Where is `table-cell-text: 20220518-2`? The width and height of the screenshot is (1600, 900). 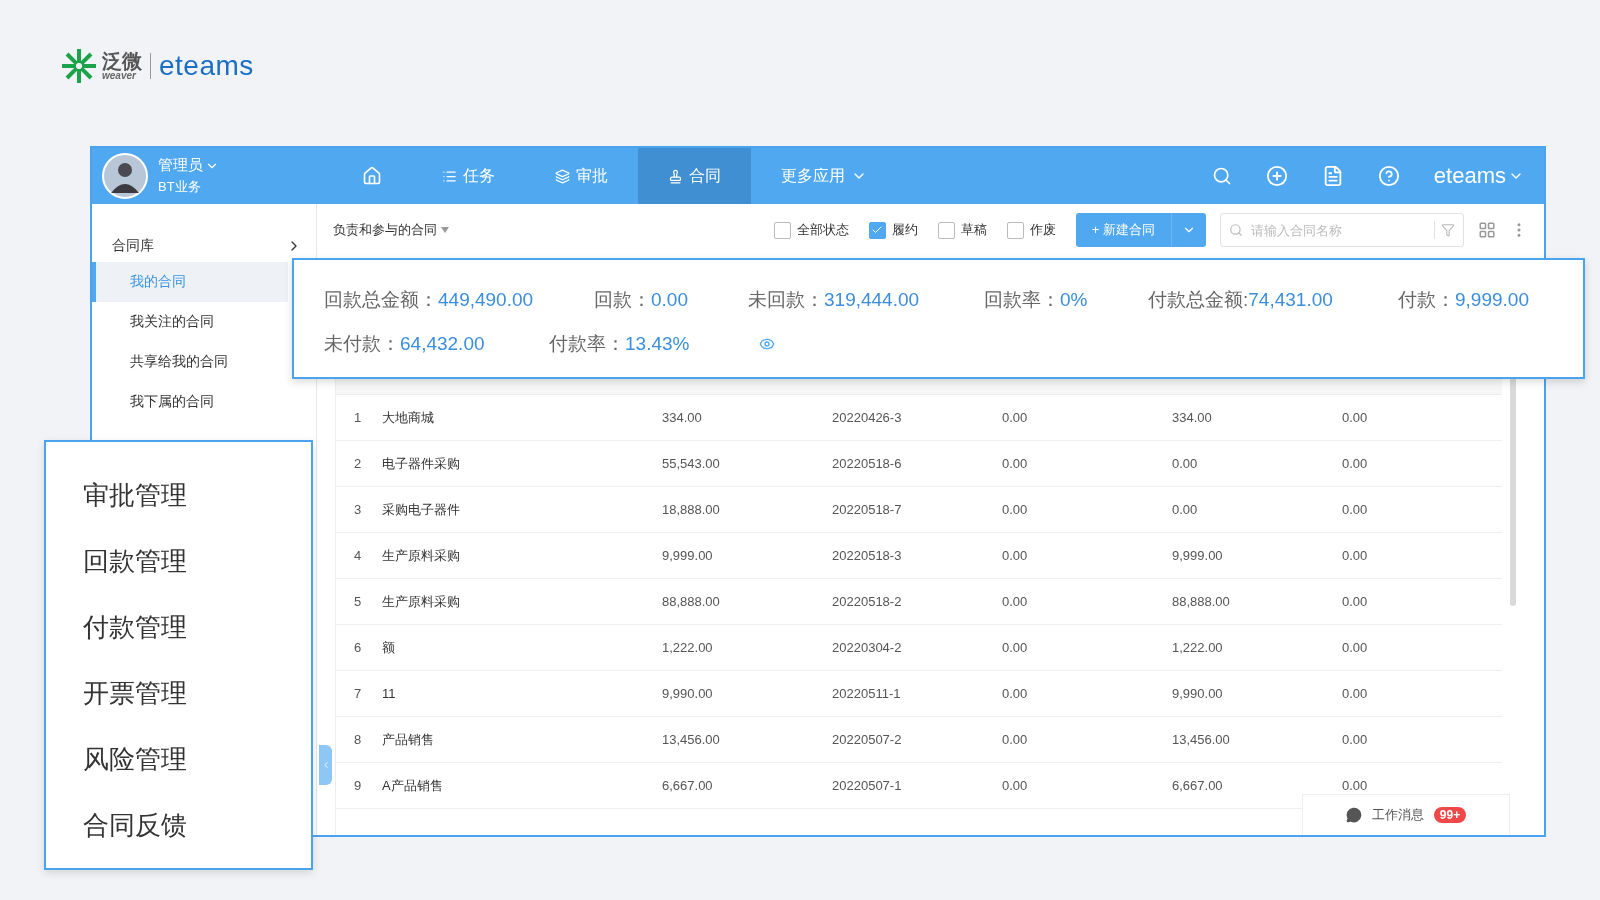 table-cell-text: 20220518-2 is located at coordinates (867, 601).